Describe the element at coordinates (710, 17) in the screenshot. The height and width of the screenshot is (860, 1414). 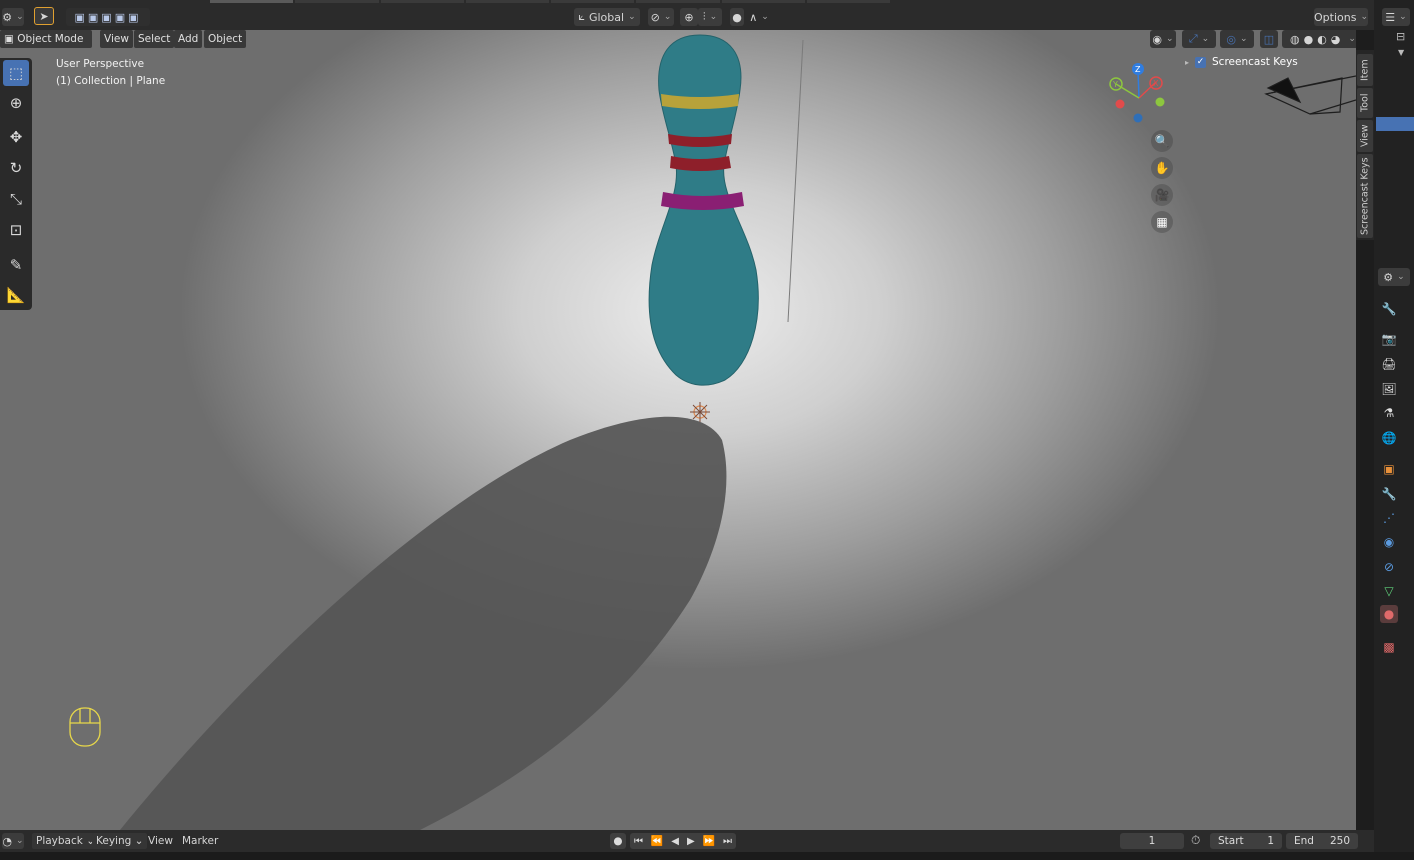
I see `snap-target-icon: ⫶` at that location.